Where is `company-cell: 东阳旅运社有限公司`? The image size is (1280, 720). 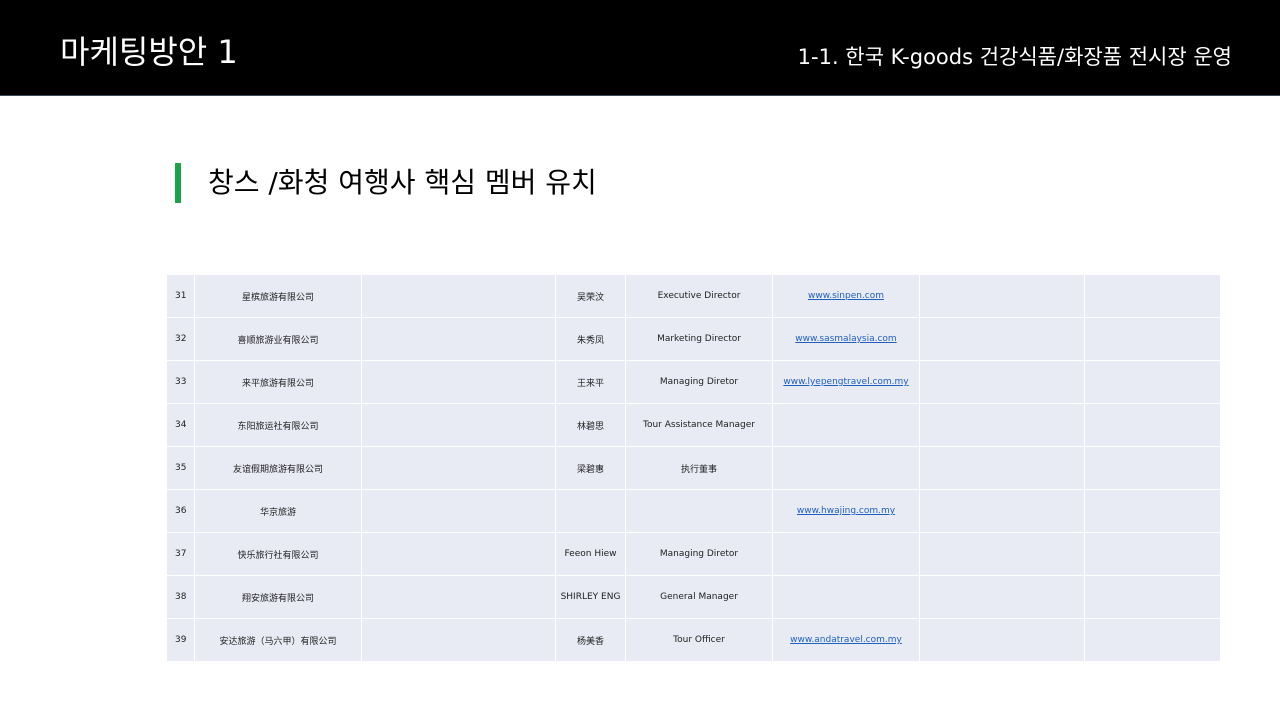 company-cell: 东阳旅运社有限公司 is located at coordinates (278, 425).